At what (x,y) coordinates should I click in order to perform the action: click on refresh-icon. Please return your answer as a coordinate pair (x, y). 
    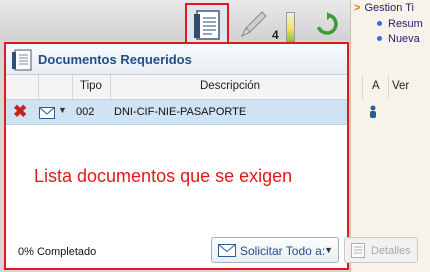
    Looking at the image, I should click on (327, 24).